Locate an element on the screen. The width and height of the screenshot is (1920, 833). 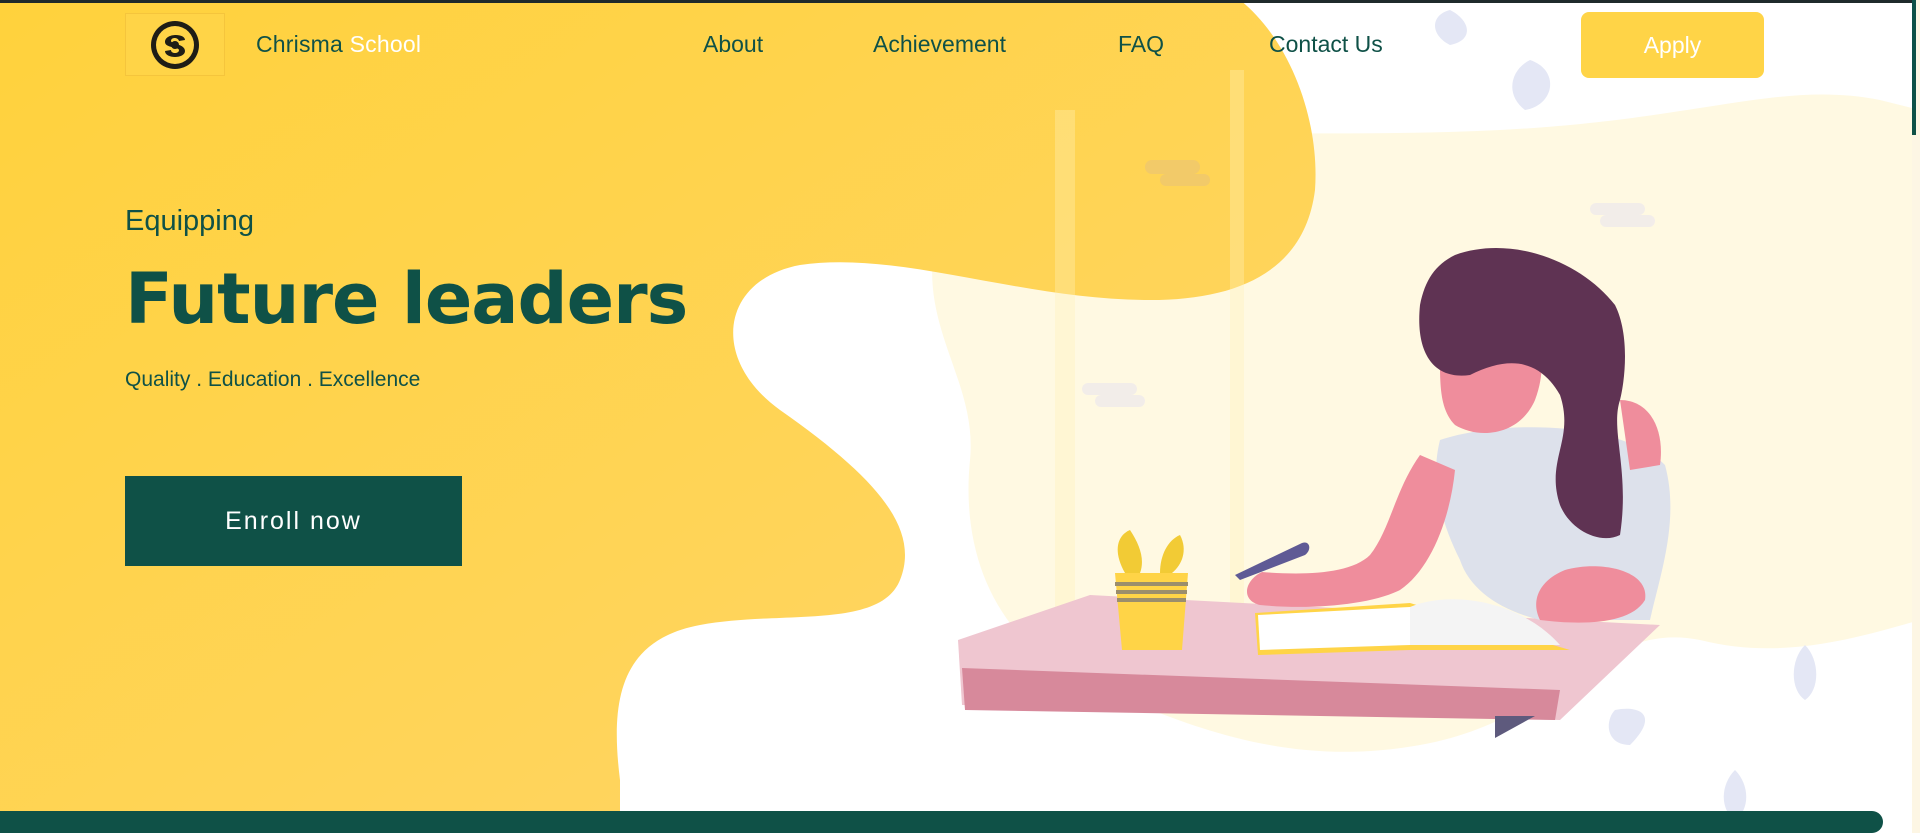
school-seal-icon is located at coordinates (175, 44).